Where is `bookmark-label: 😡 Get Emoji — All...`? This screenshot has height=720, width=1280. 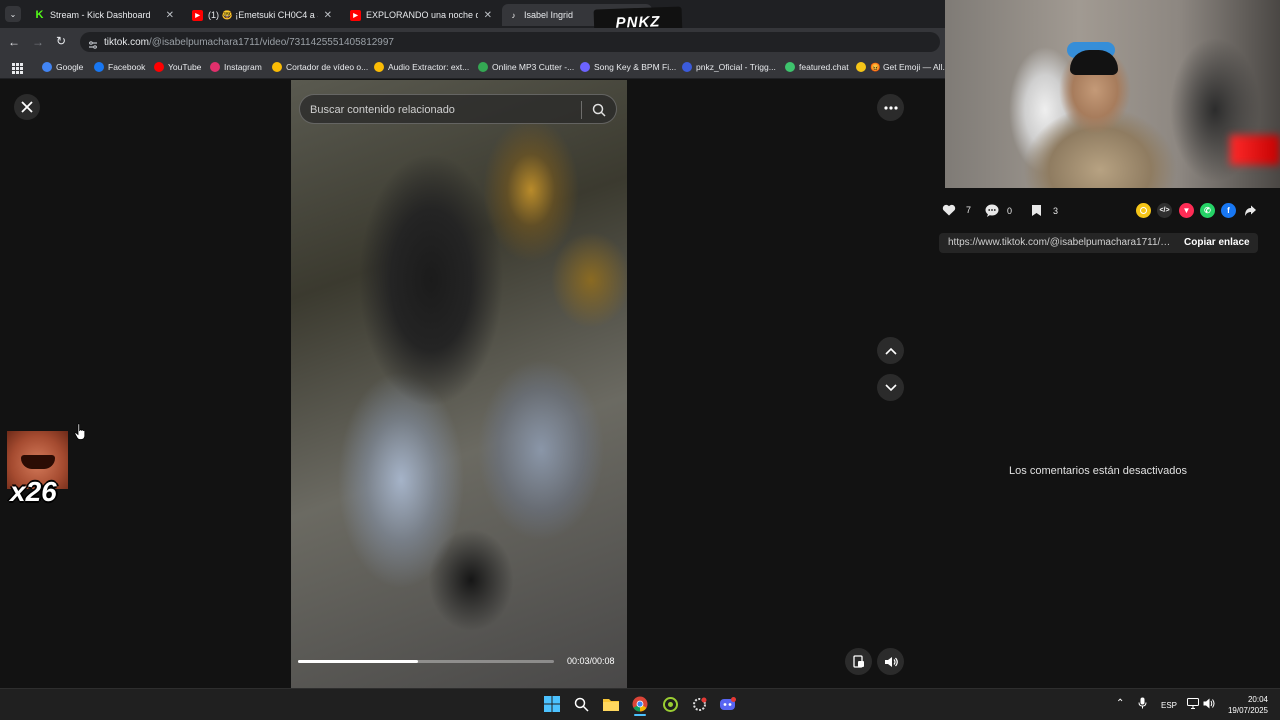 bookmark-label: 😡 Get Emoji — All... is located at coordinates (910, 66).